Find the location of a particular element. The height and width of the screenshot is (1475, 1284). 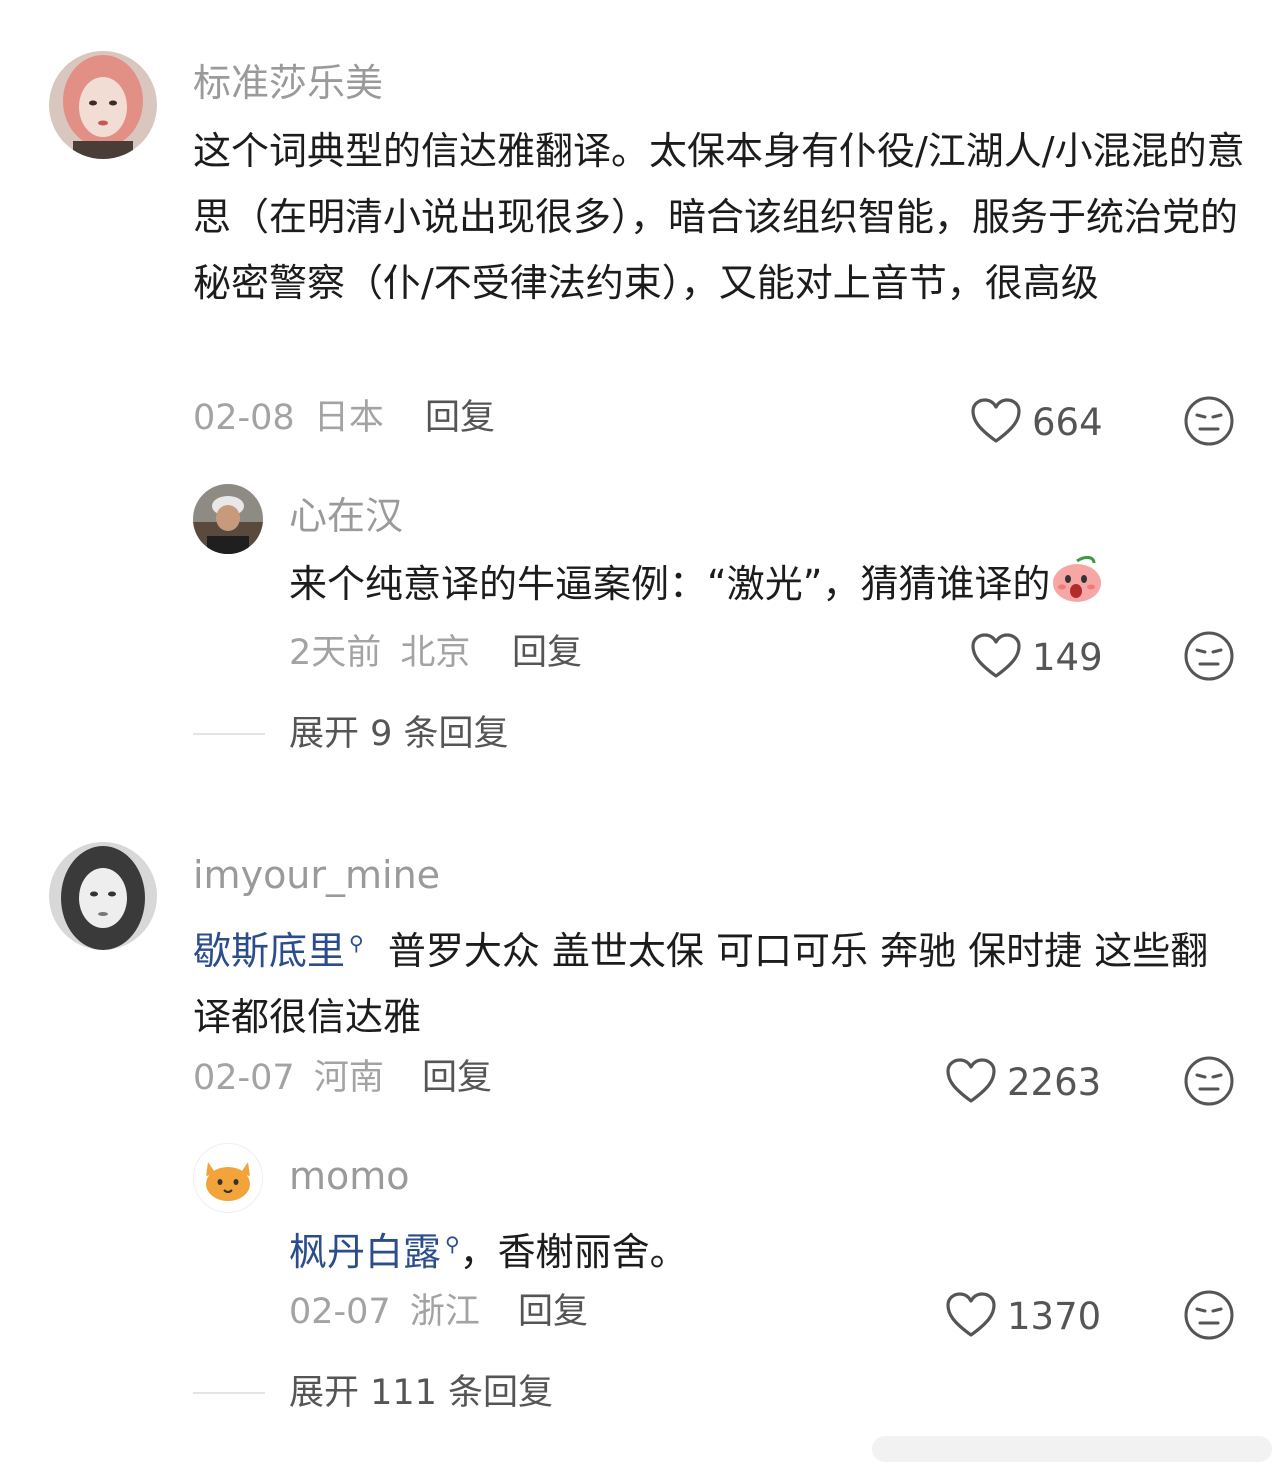

comment-username: 标准莎乐美 is located at coordinates (288, 83).